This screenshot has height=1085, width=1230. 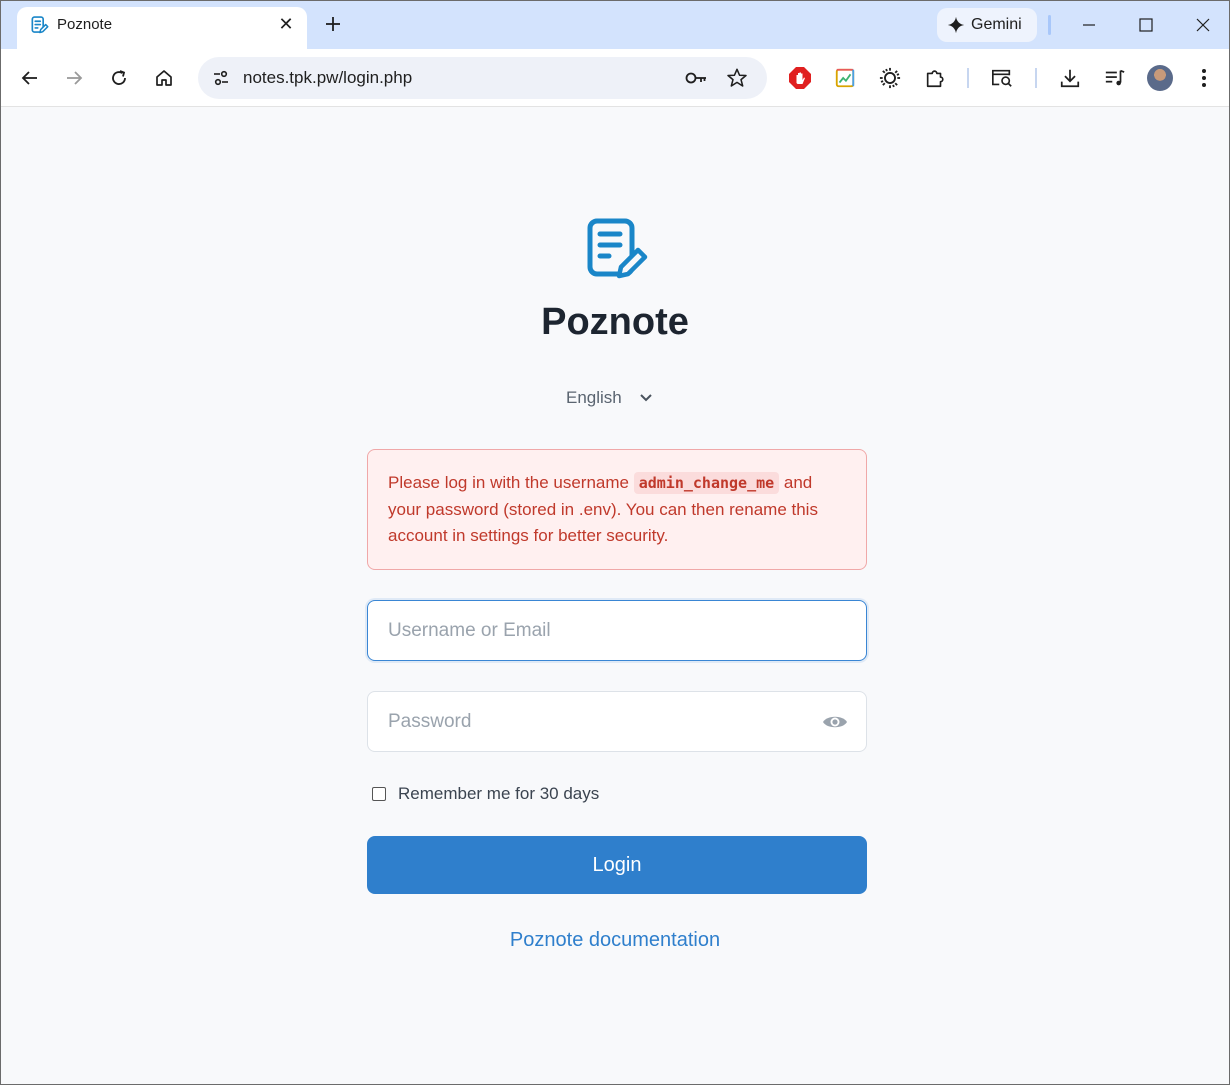 I want to click on arrow-left-icon, so click(x=29, y=78).